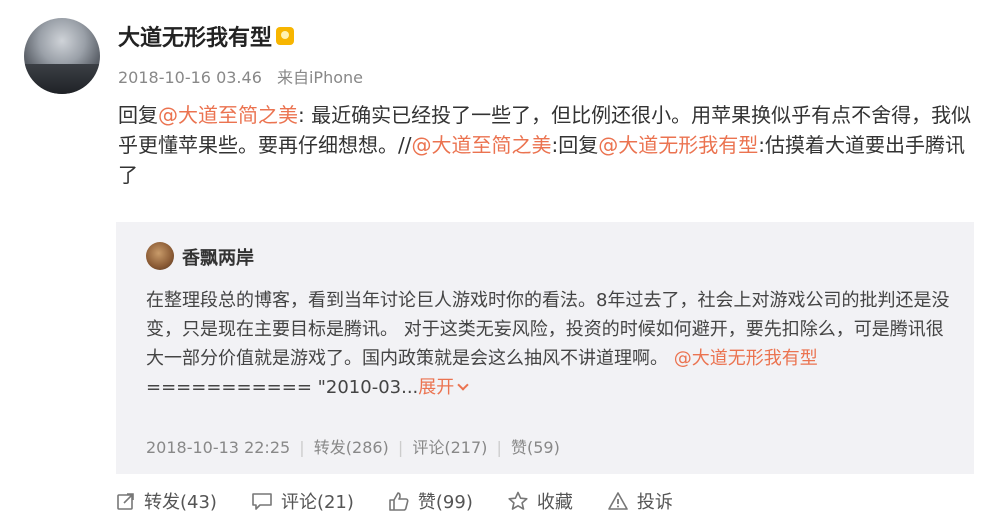  Describe the element at coordinates (445, 502) in the screenshot. I see `like-label: 赞(99)` at that location.